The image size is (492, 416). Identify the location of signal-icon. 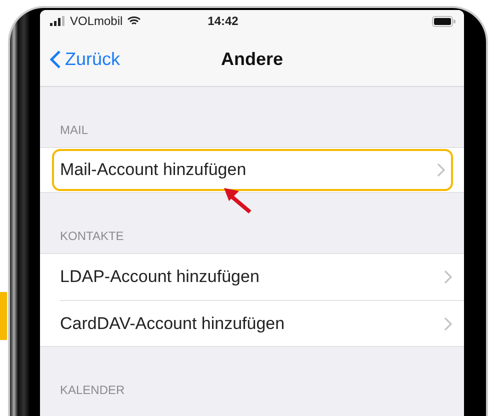
(58, 21).